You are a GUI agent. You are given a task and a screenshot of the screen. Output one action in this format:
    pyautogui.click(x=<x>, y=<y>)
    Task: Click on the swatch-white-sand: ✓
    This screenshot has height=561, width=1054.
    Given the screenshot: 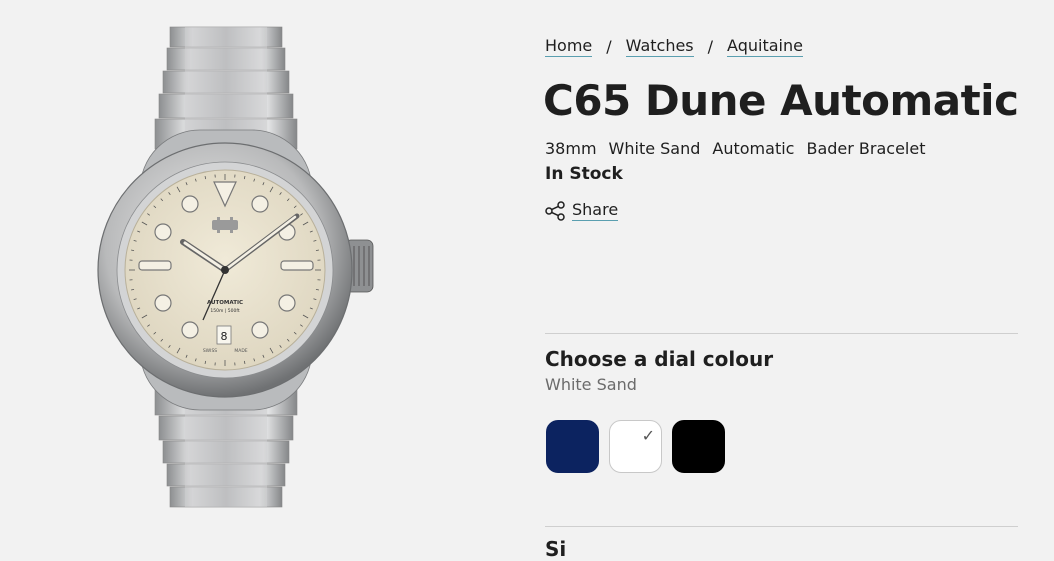 What is the action you would take?
    pyautogui.click(x=635, y=446)
    